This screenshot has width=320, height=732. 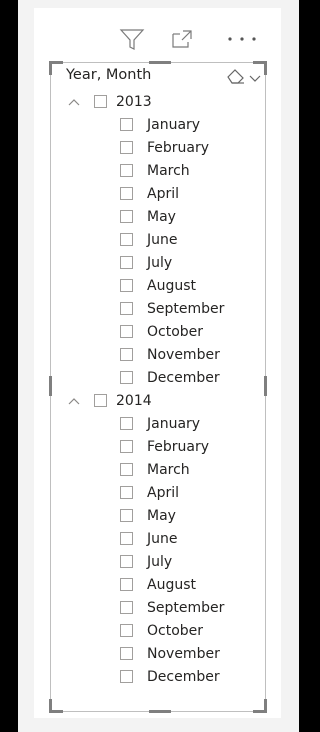 What do you see at coordinates (56, 706) in the screenshot?
I see `resize-handle-bottom-left` at bounding box center [56, 706].